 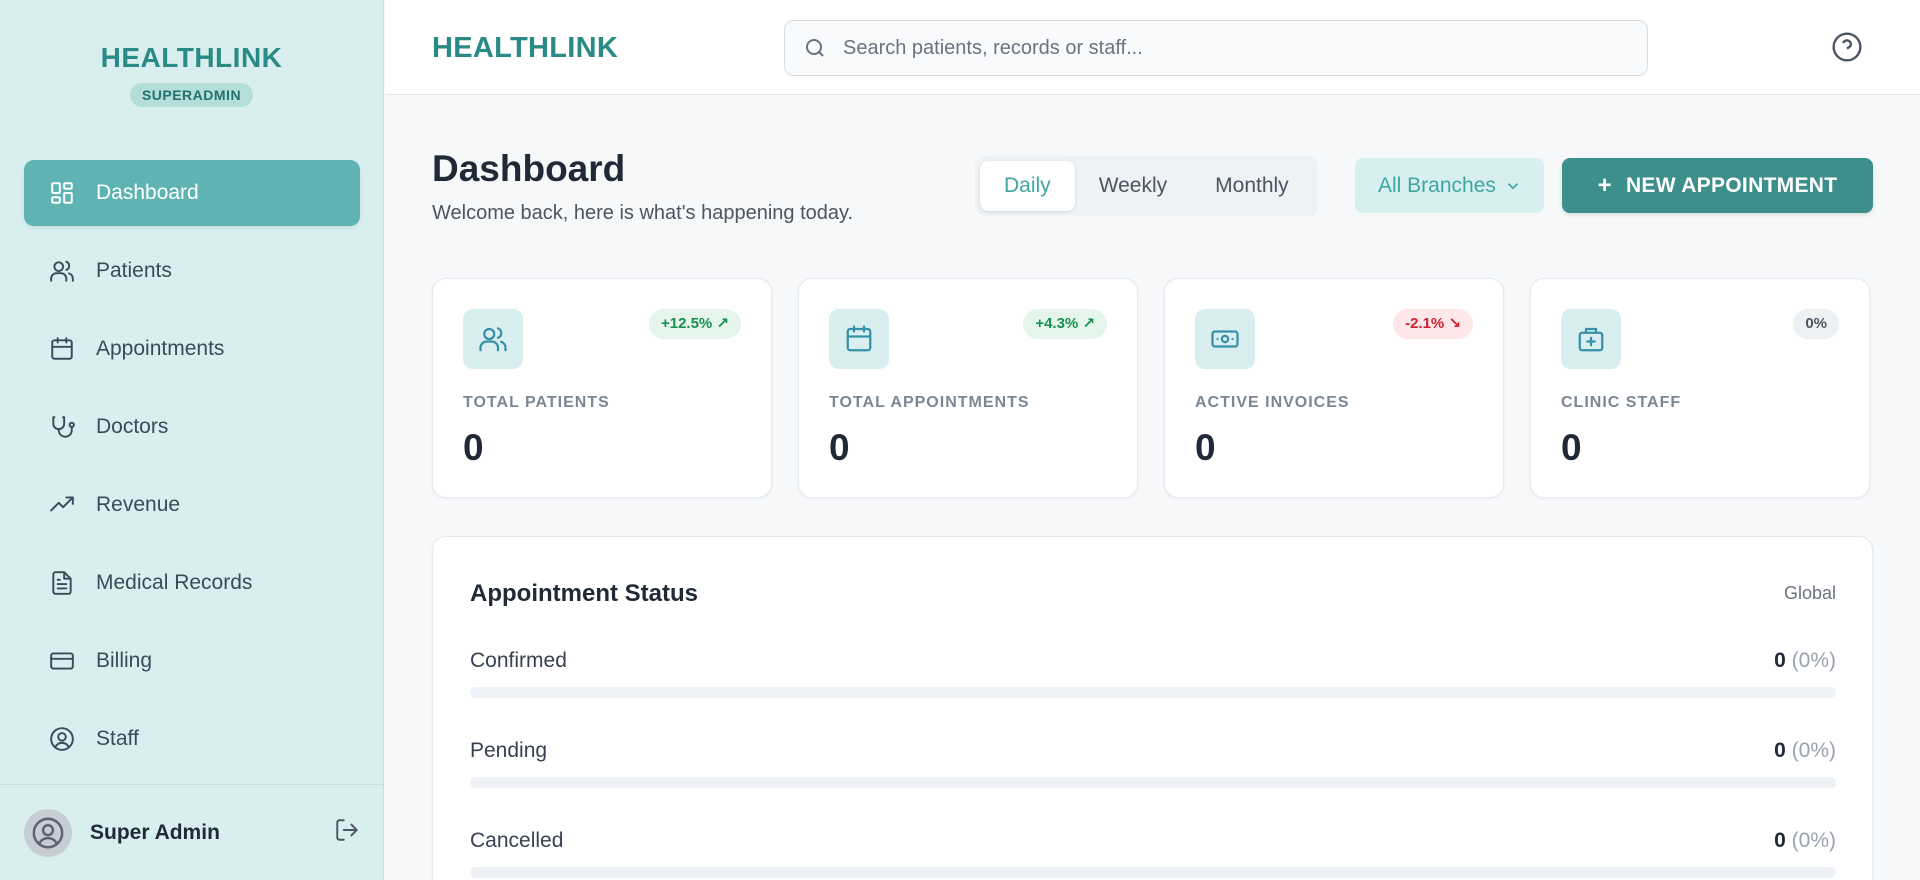 I want to click on sidebar-item-label: Revenue, so click(x=138, y=504).